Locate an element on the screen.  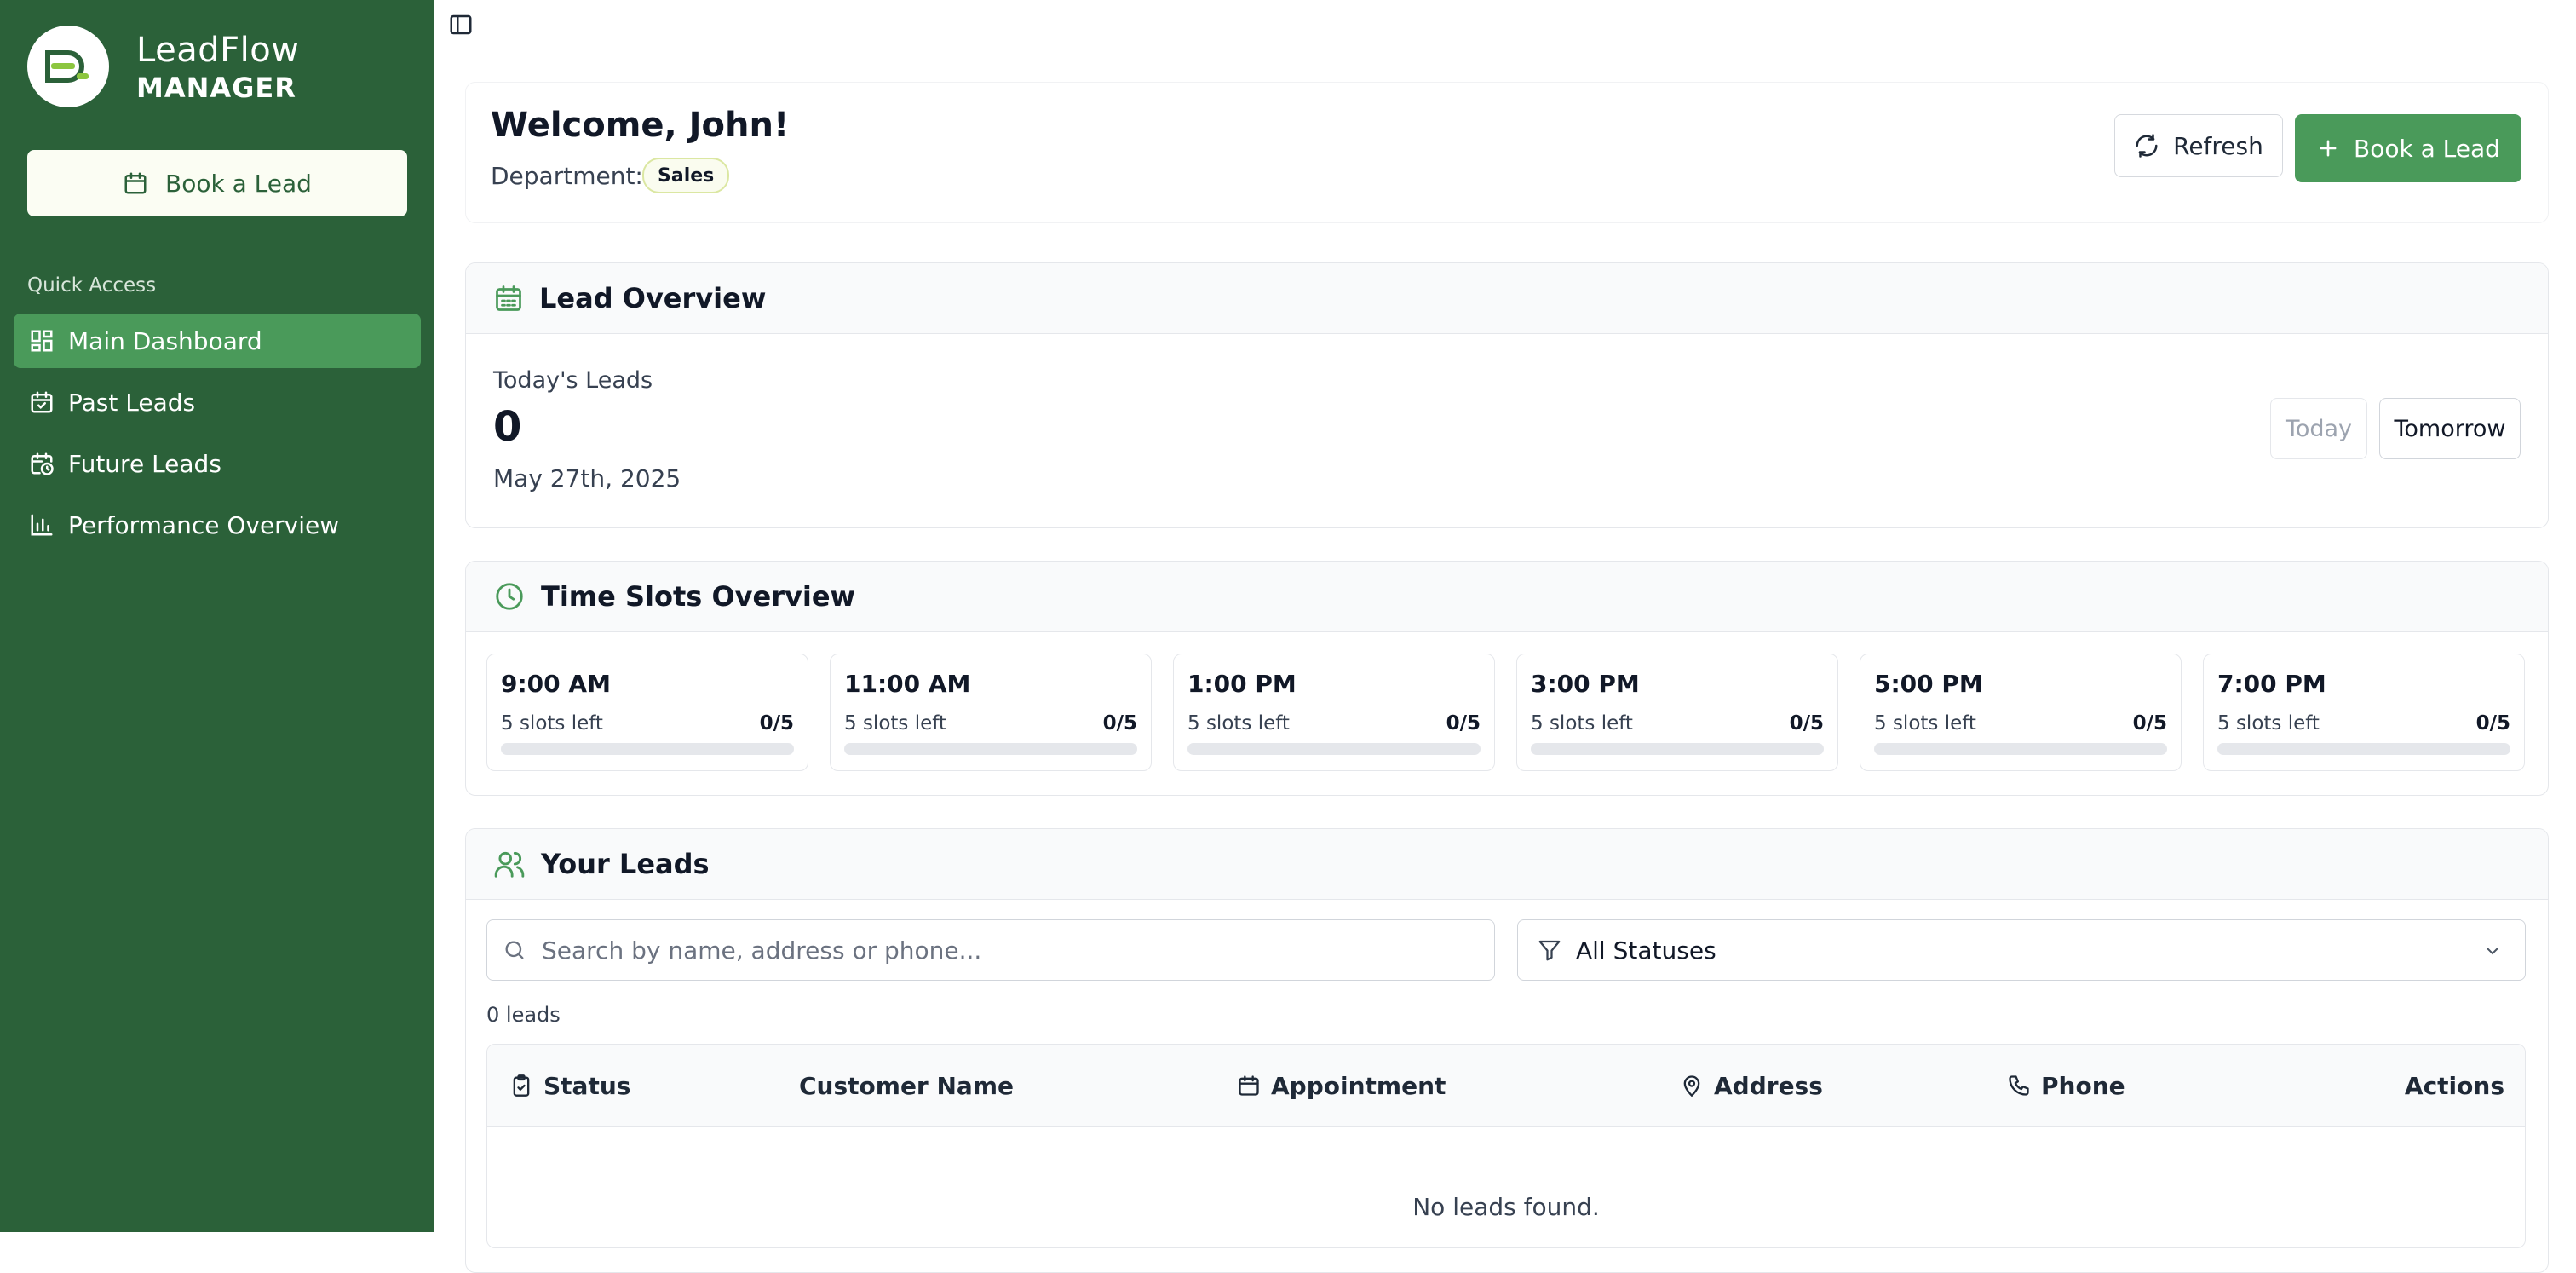
bar-chart-icon is located at coordinates (42, 525).